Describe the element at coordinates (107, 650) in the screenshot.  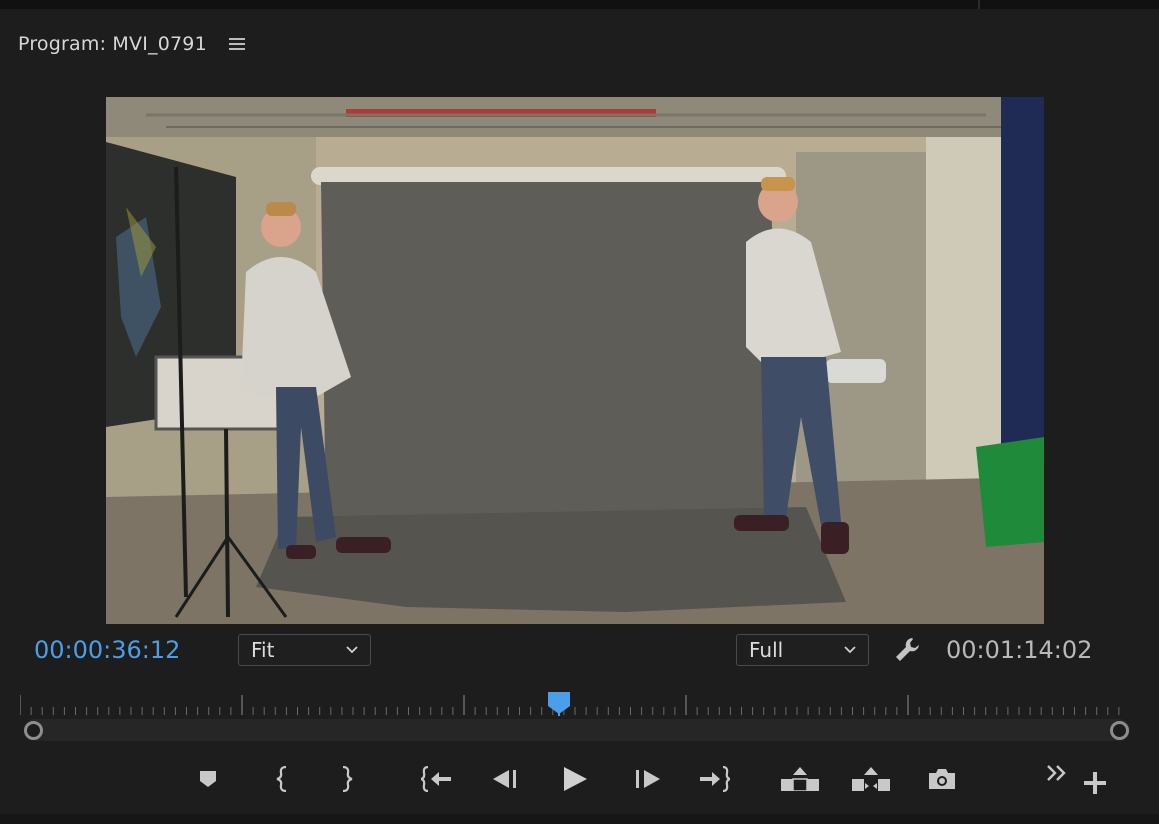
I see `current-timecode: 00:00:36:12` at that location.